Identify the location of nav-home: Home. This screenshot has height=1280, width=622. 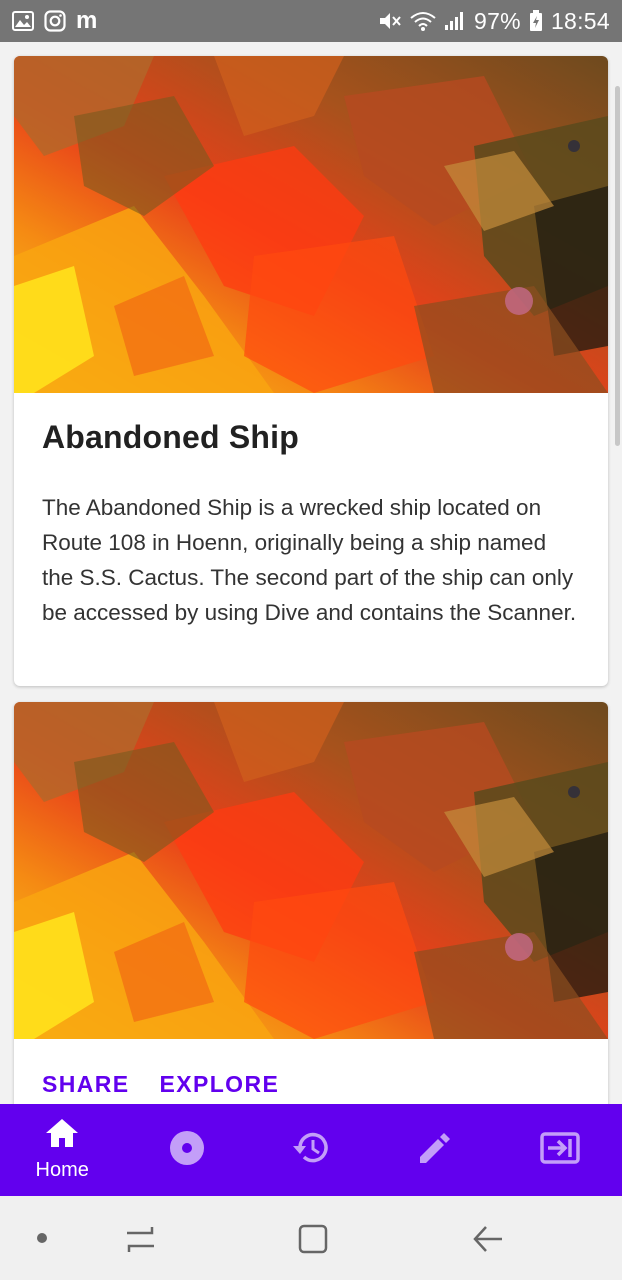
(62, 1150).